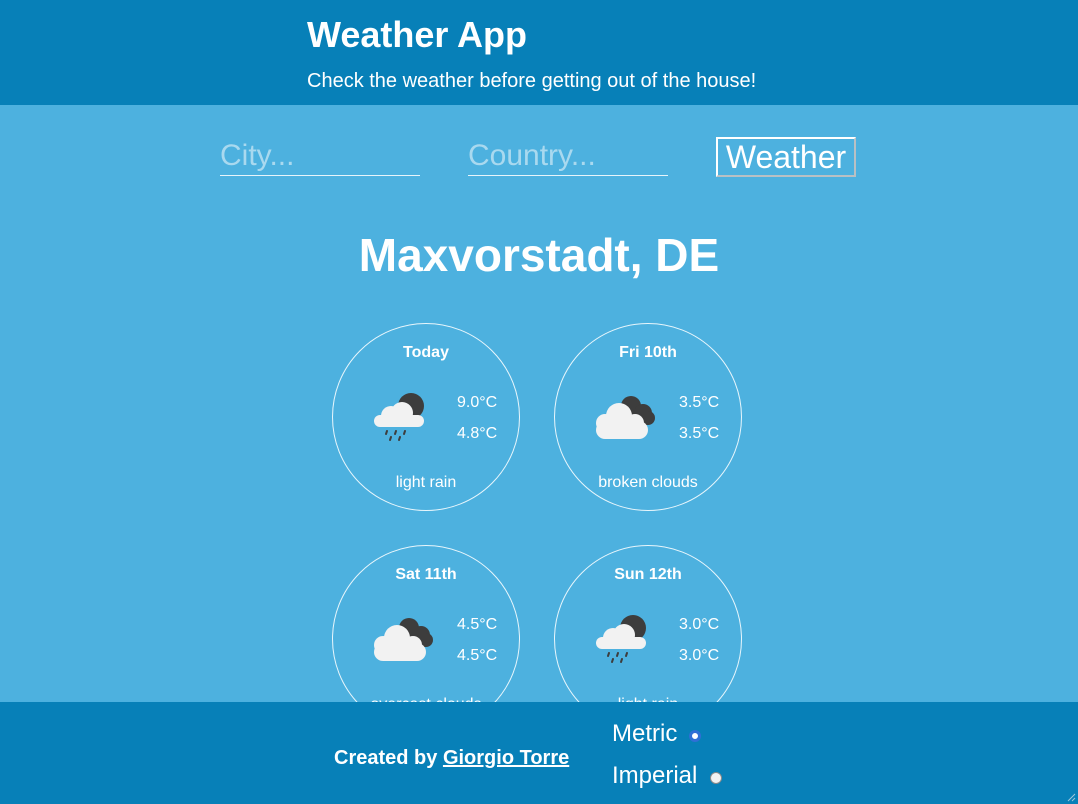 This screenshot has width=1078, height=804. I want to click on credit-text: Created by Giorgio Torre, so click(451, 758).